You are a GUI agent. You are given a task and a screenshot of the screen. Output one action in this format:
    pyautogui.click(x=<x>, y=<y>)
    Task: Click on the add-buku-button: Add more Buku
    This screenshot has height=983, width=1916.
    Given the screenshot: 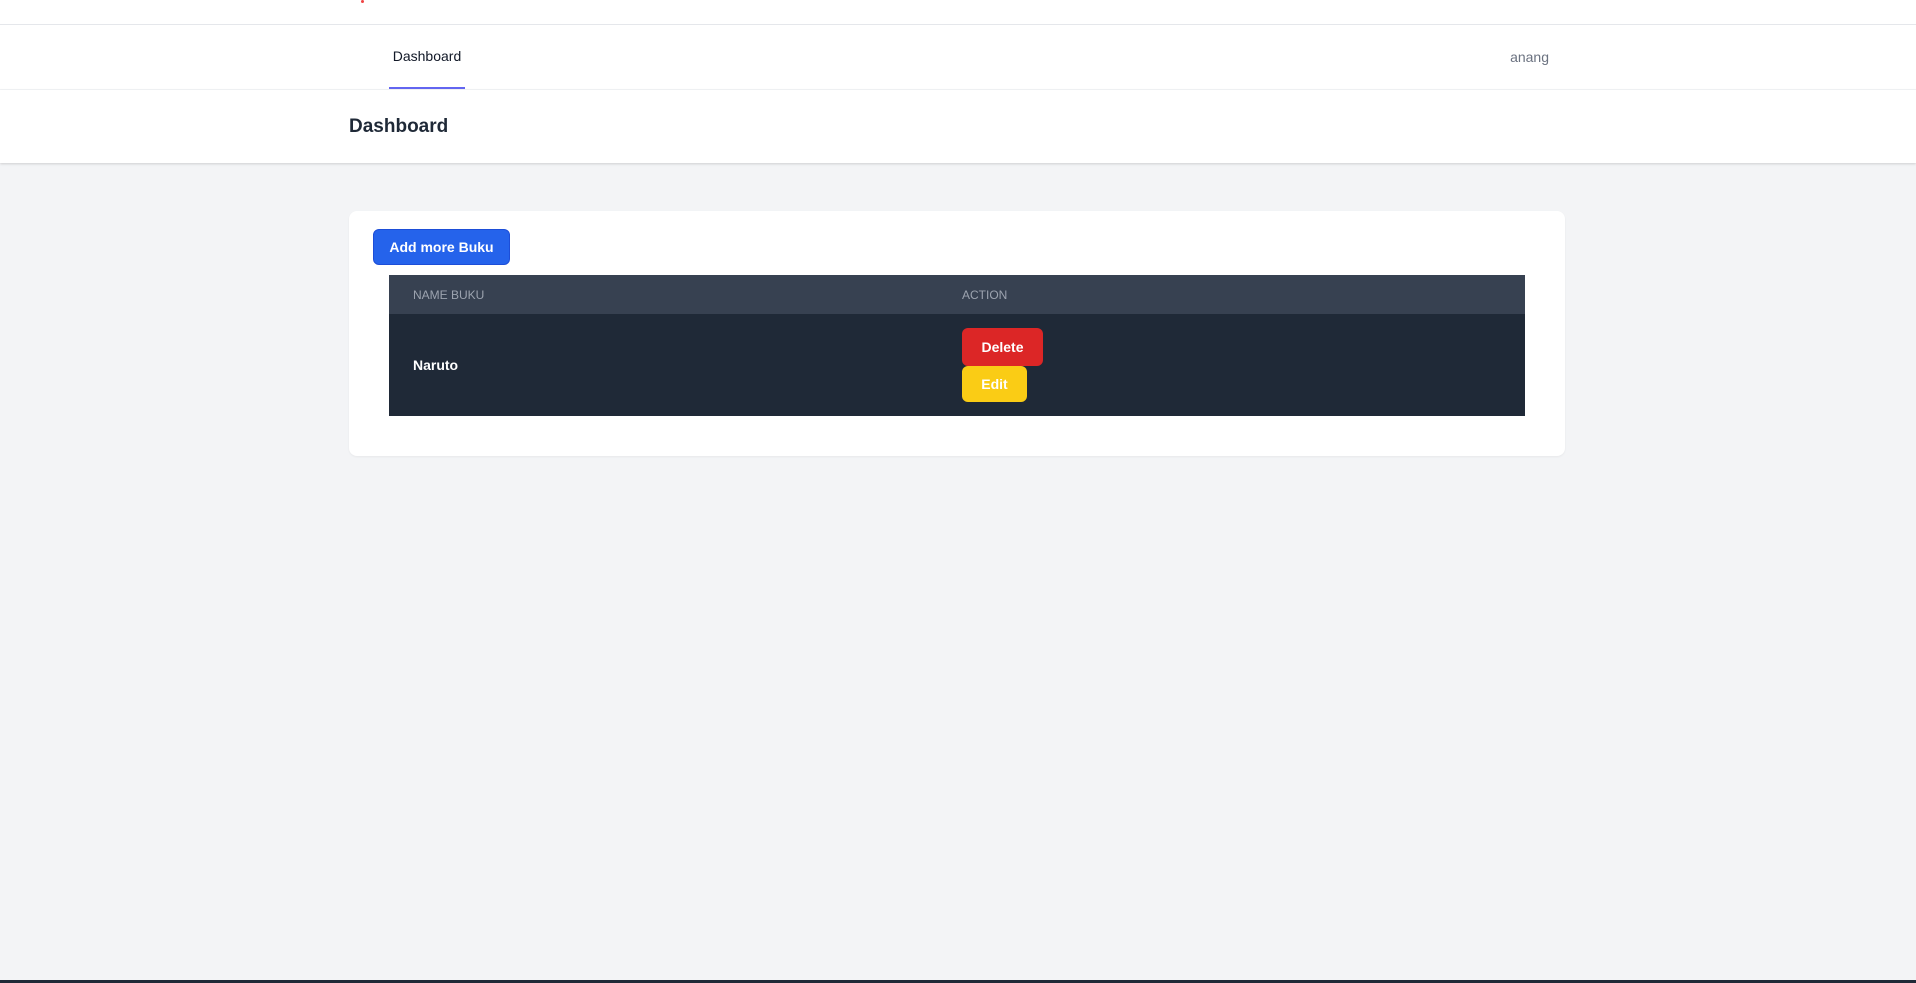 What is the action you would take?
    pyautogui.click(x=441, y=247)
    